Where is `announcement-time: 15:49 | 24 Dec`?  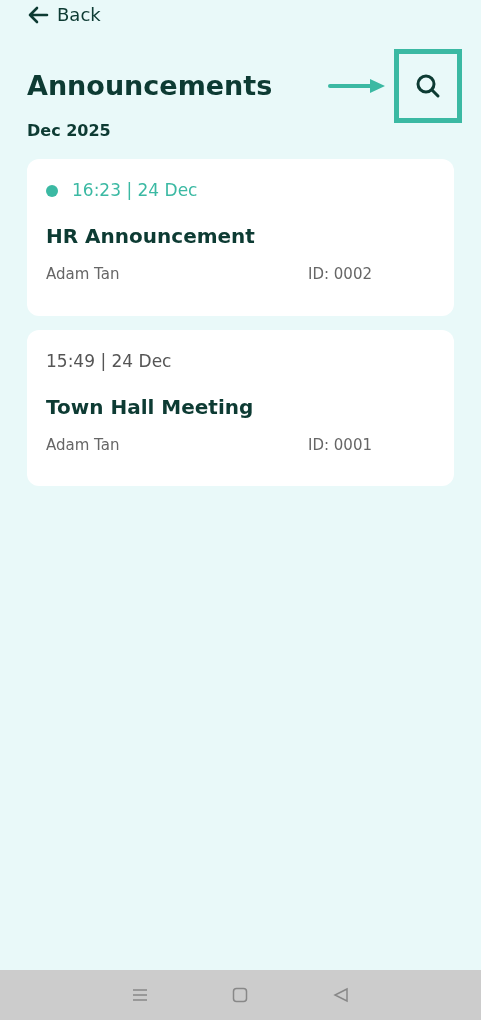 announcement-time: 15:49 | 24 Dec is located at coordinates (109, 361).